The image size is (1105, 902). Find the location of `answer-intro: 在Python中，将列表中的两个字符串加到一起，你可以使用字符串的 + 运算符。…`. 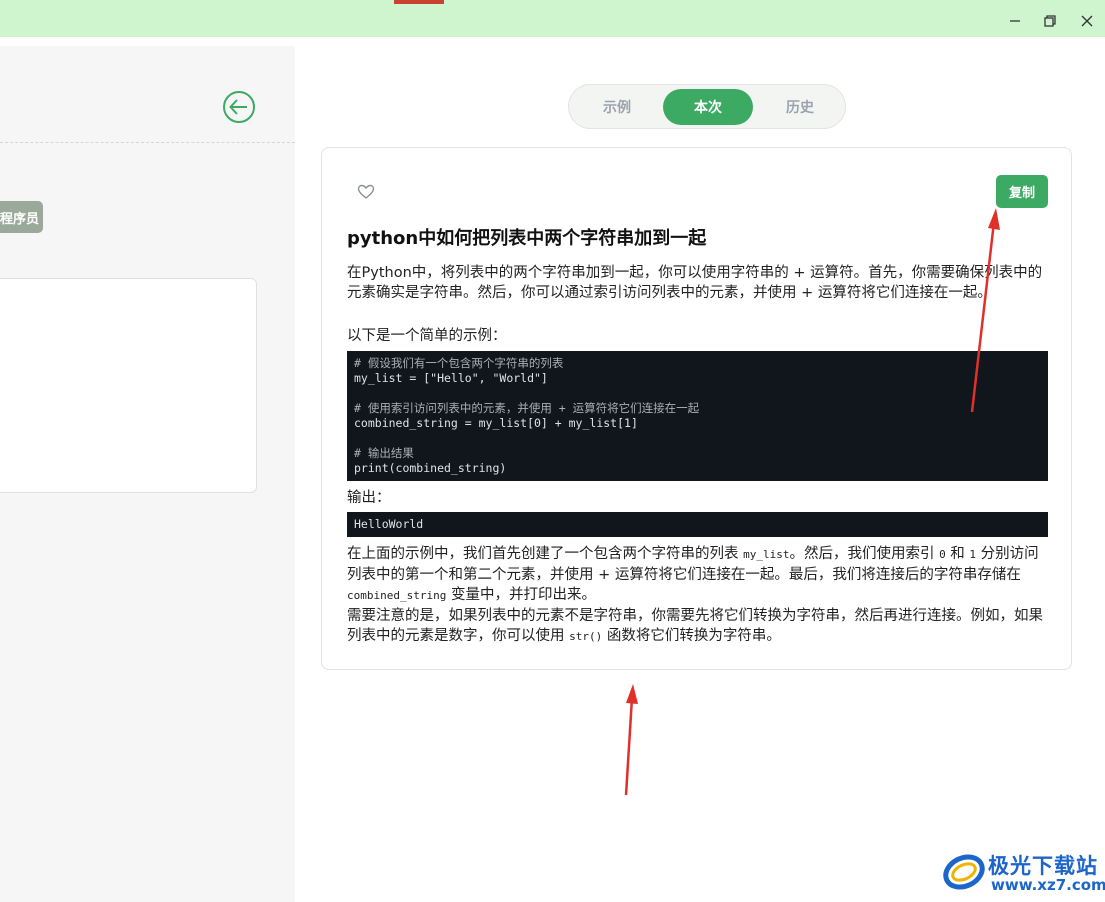

answer-intro: 在Python中，将列表中的两个字符串加到一起，你可以使用字符串的 + 运算符。… is located at coordinates (695, 283).